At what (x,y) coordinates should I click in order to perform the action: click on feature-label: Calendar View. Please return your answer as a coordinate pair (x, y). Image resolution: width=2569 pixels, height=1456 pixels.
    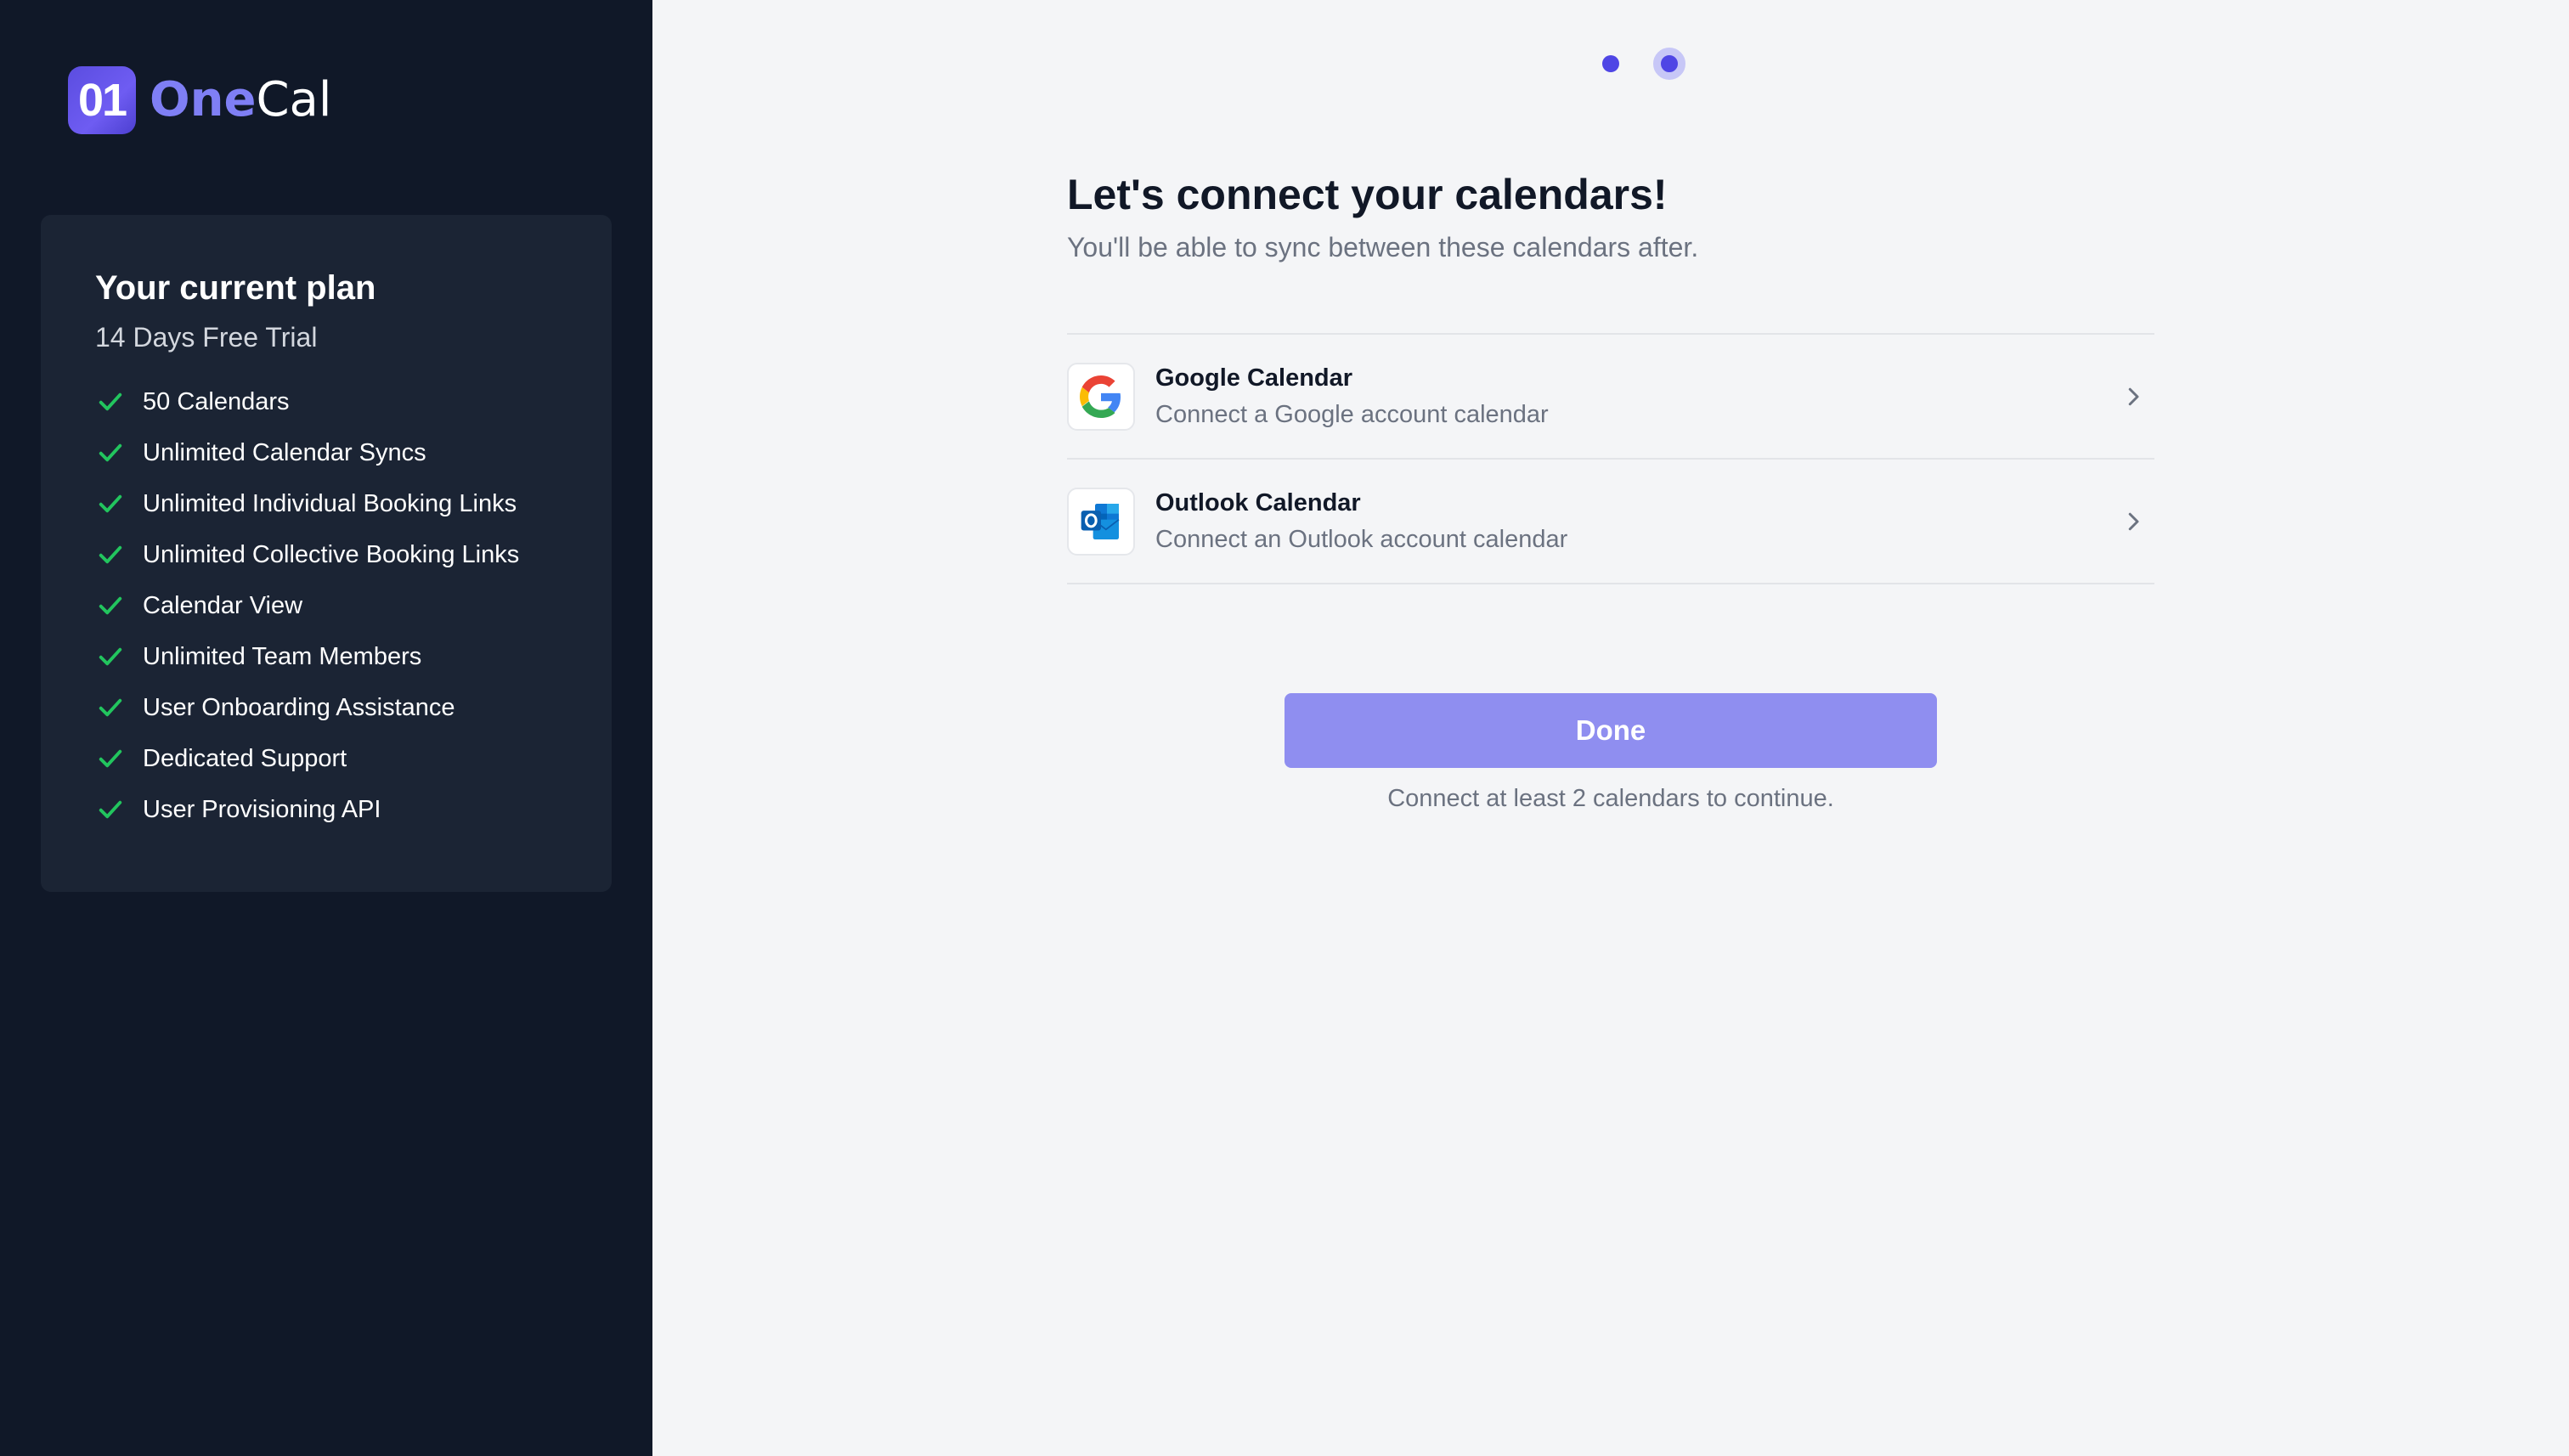
    Looking at the image, I should click on (223, 605).